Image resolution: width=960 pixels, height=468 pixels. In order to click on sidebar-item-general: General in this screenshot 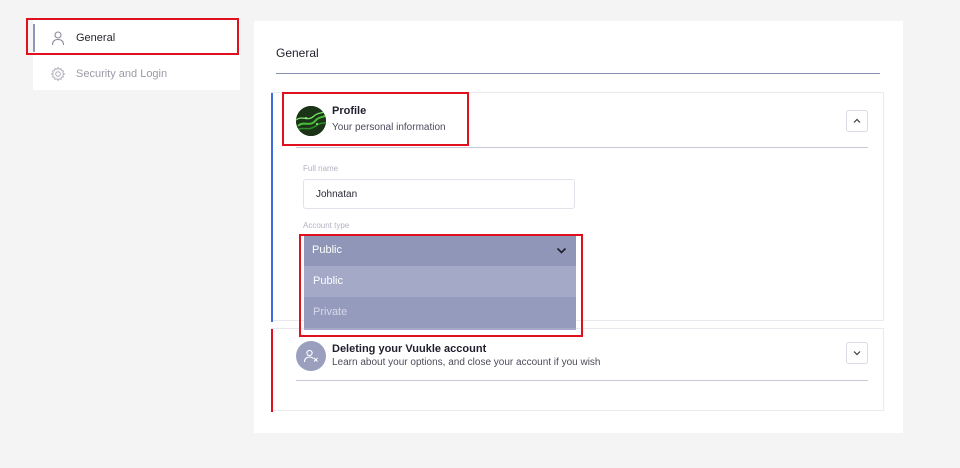, I will do `click(136, 37)`.